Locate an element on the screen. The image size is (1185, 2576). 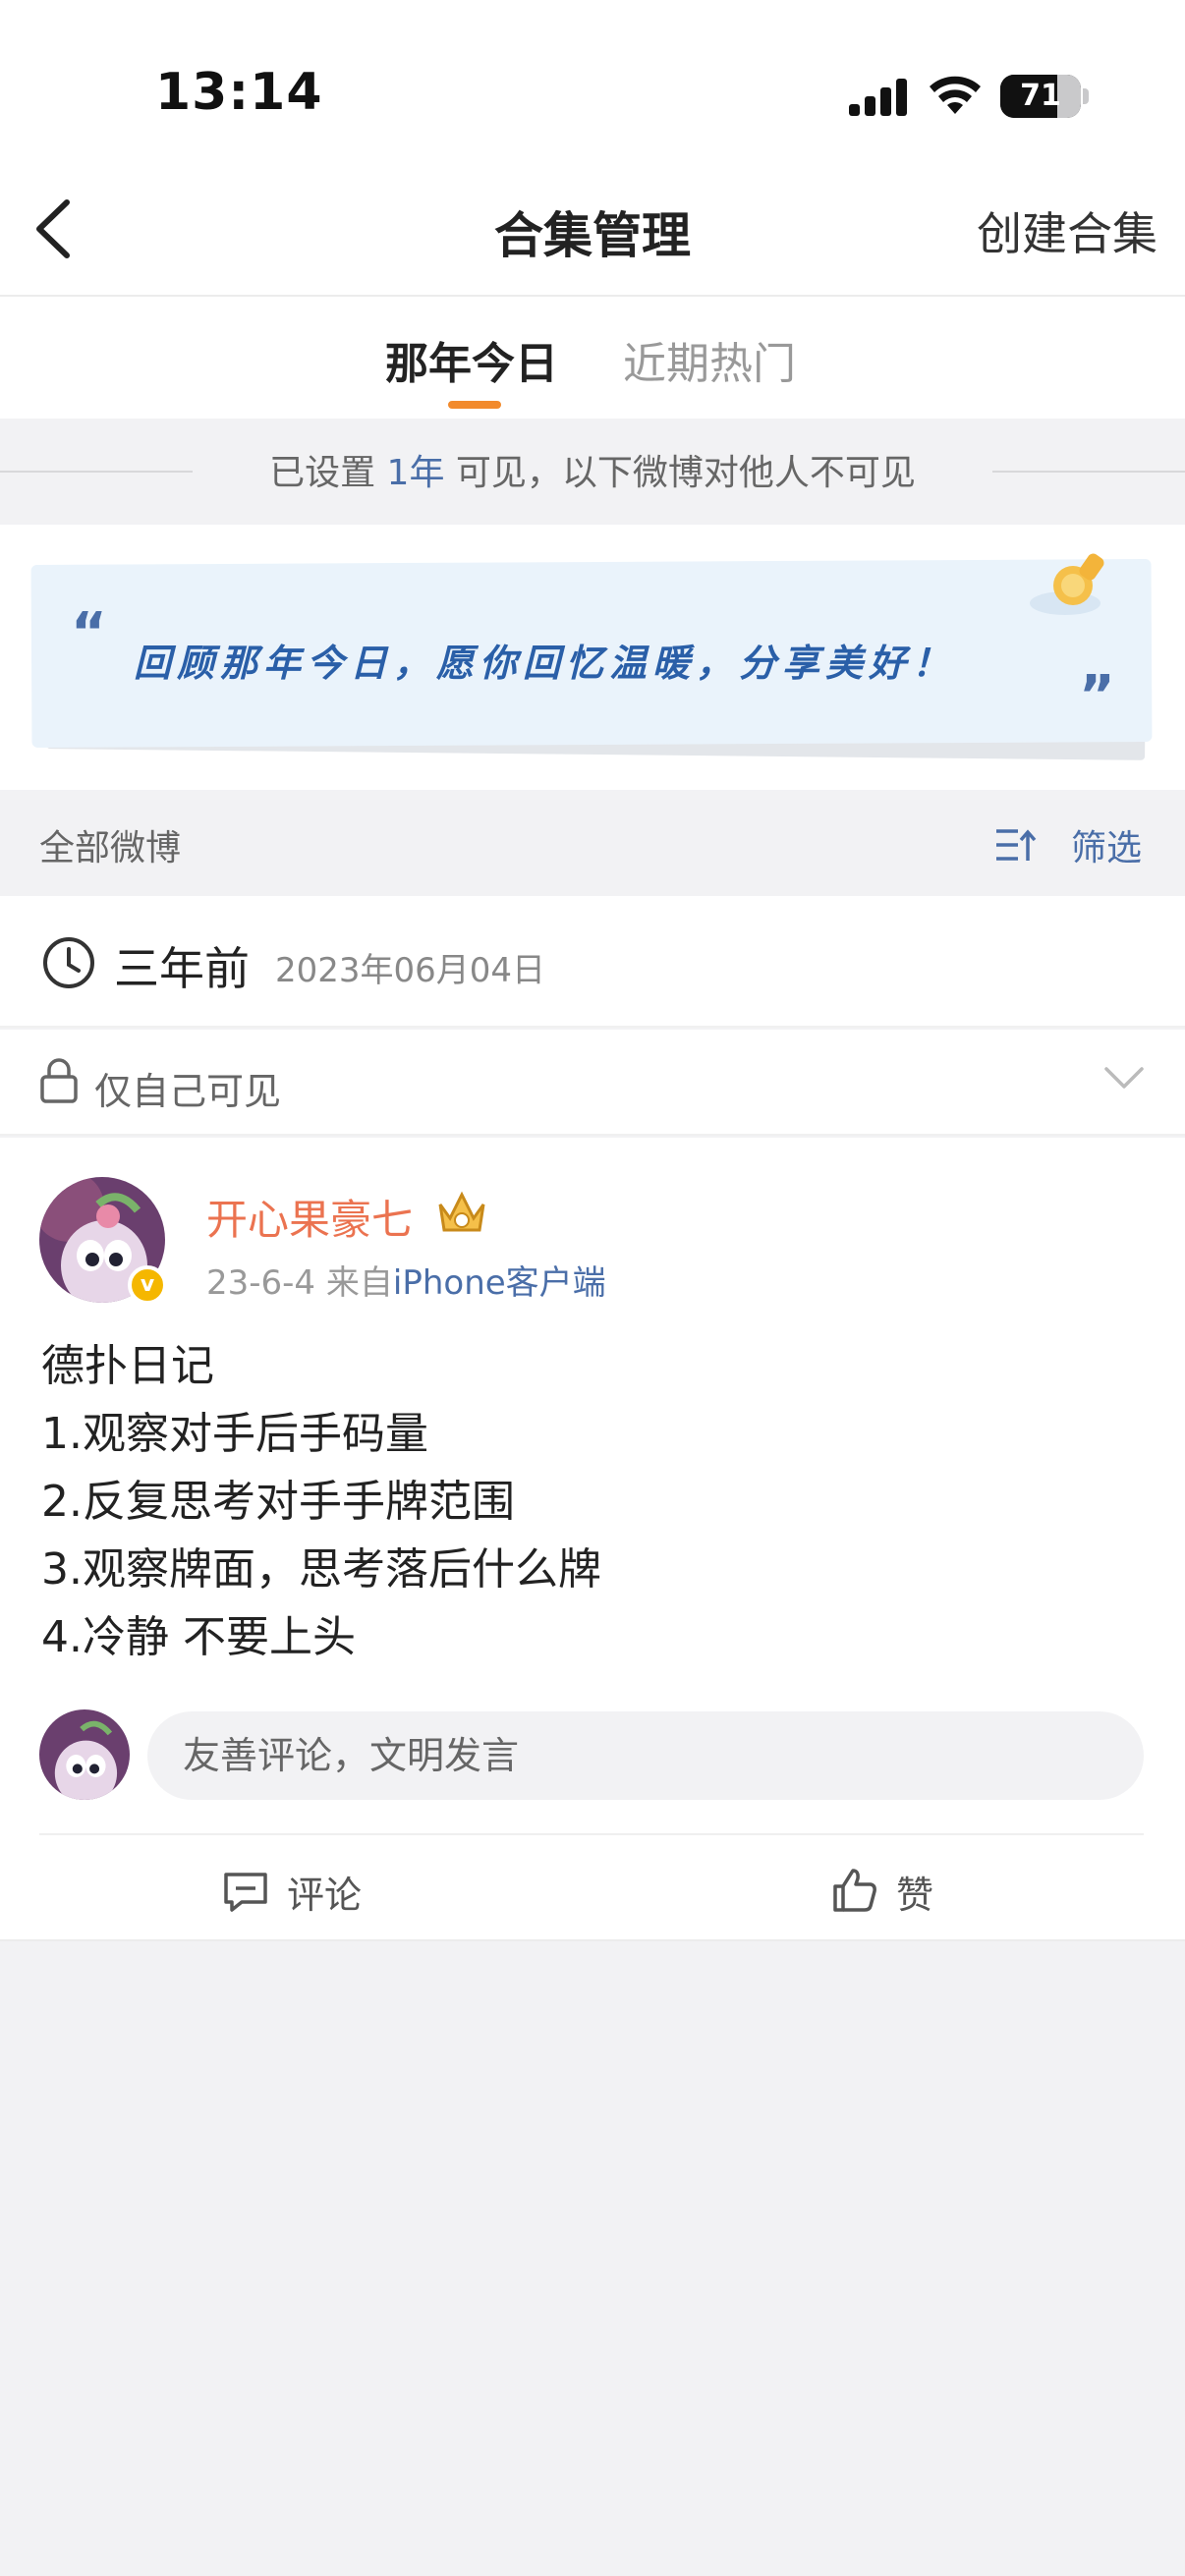
close-quote: ” is located at coordinates (1097, 696).